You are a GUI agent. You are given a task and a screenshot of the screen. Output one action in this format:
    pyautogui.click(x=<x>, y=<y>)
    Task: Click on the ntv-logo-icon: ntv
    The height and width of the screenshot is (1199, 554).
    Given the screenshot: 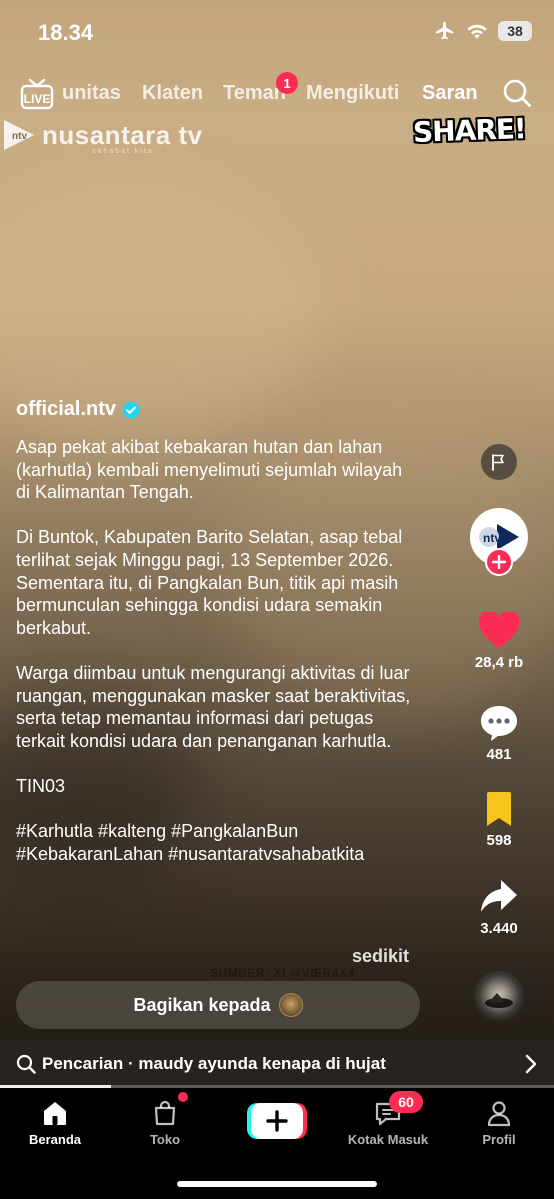 What is the action you would take?
    pyautogui.click(x=19, y=135)
    